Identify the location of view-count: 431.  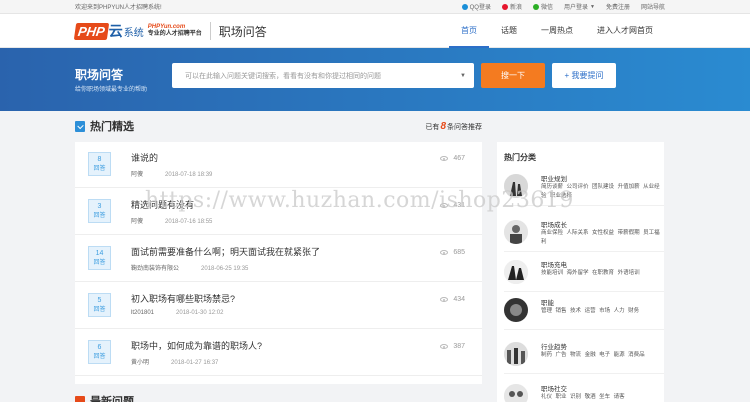
(452, 205).